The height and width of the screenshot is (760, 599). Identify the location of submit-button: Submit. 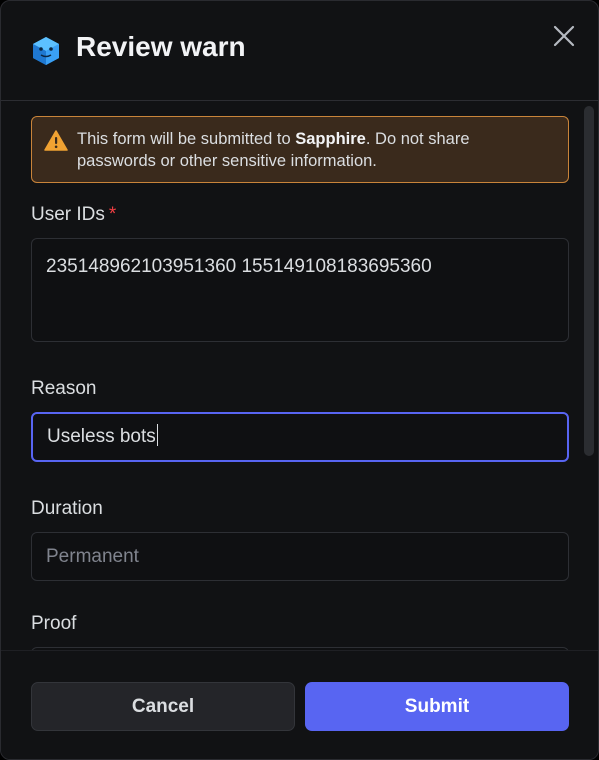
(437, 706).